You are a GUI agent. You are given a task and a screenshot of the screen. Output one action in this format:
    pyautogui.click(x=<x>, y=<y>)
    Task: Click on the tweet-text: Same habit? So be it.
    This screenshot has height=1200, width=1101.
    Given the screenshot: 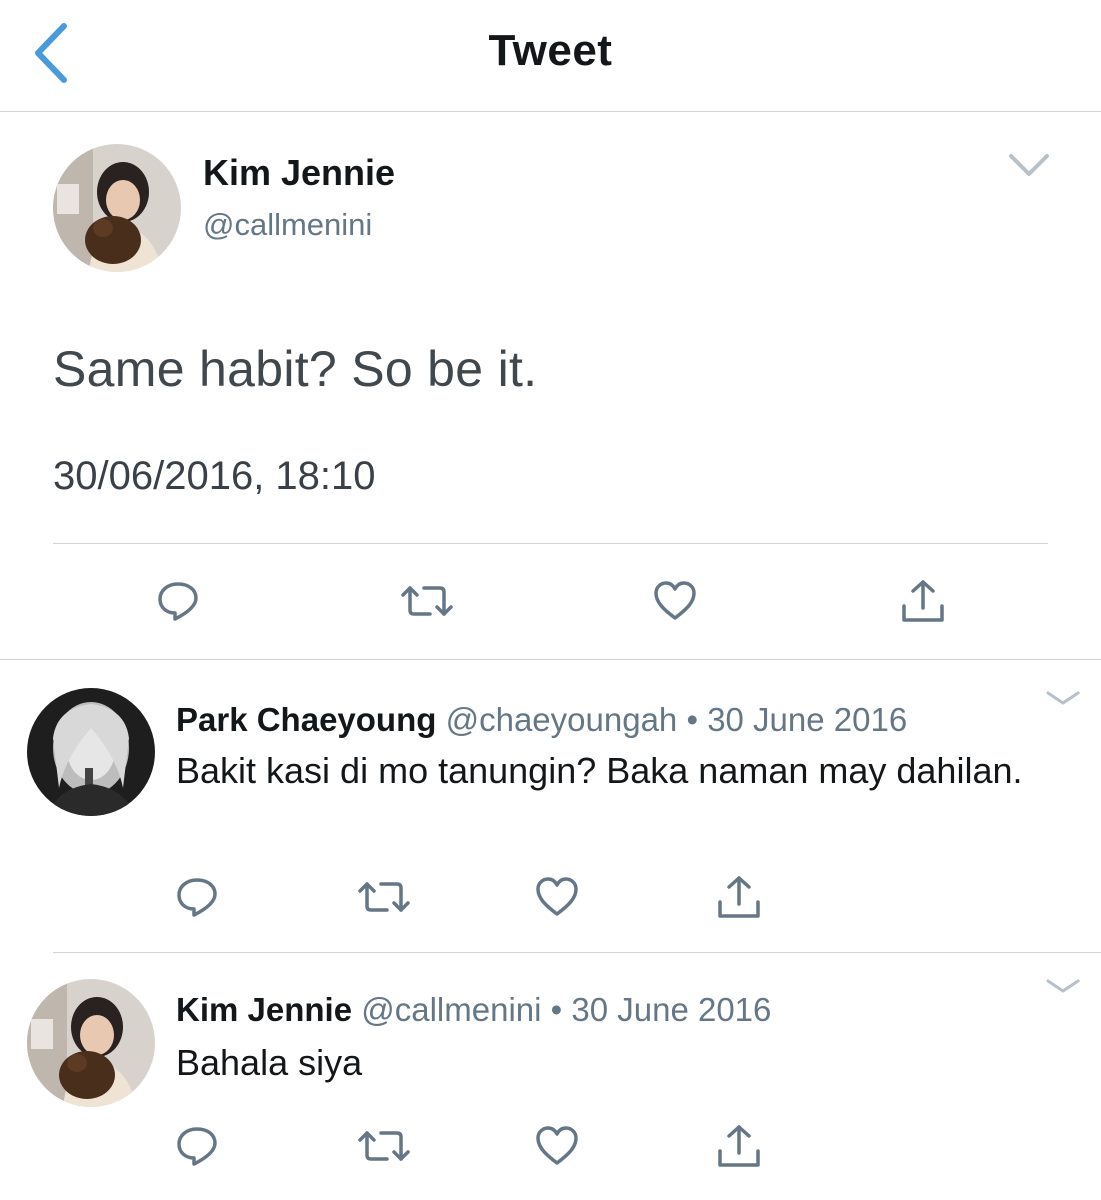 What is the action you would take?
    pyautogui.click(x=295, y=369)
    